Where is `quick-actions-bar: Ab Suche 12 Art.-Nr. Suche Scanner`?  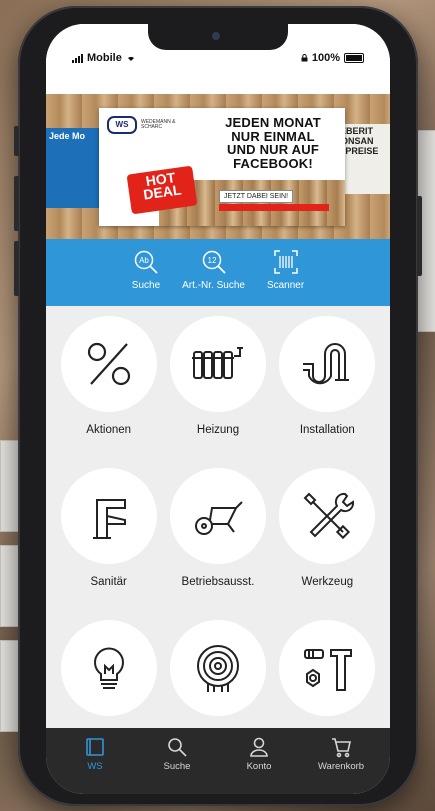 quick-actions-bar: Ab Suche 12 Art.-Nr. Suche Scanner is located at coordinates (218, 272).